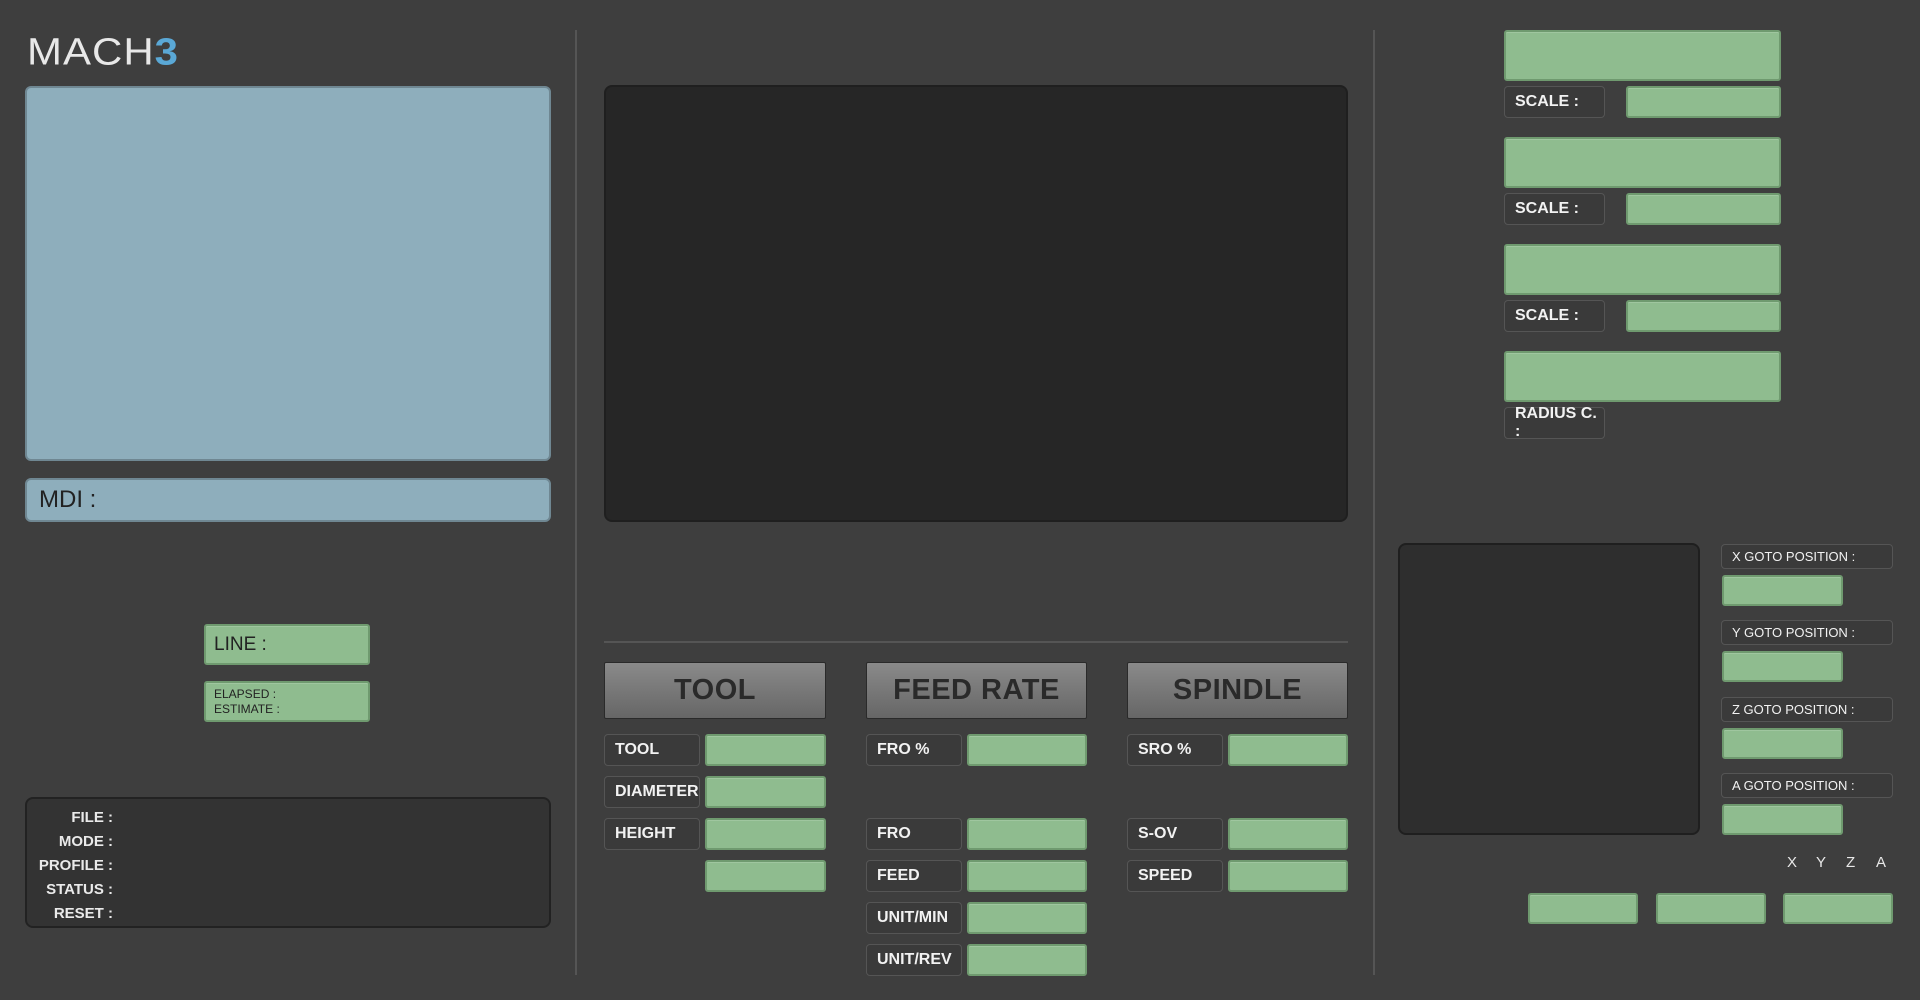 The height and width of the screenshot is (1000, 1920). What do you see at coordinates (576, 502) in the screenshot?
I see `left-divider` at bounding box center [576, 502].